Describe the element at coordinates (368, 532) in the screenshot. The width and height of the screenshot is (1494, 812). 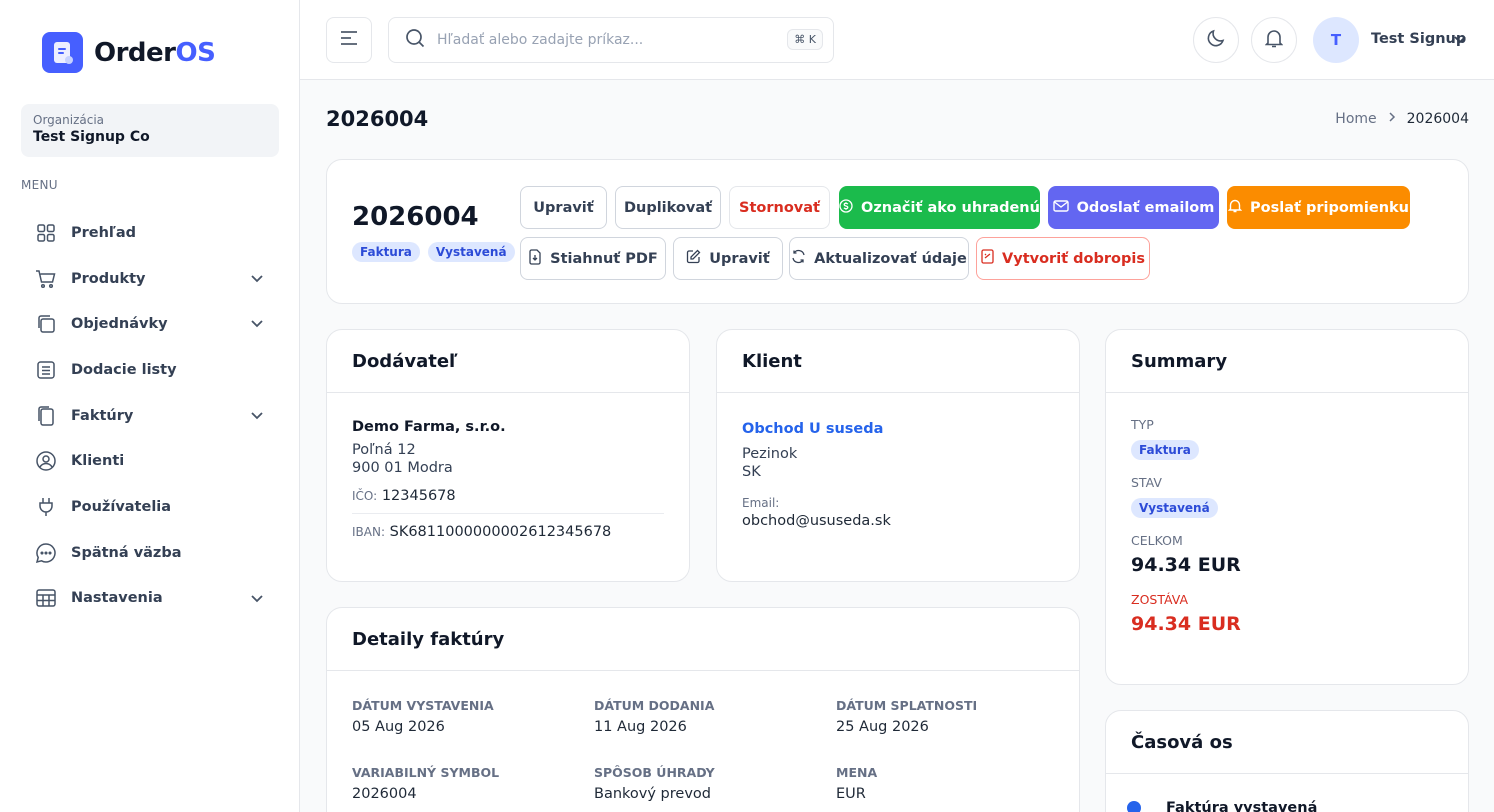
I see `iban-label: IBAN:` at that location.